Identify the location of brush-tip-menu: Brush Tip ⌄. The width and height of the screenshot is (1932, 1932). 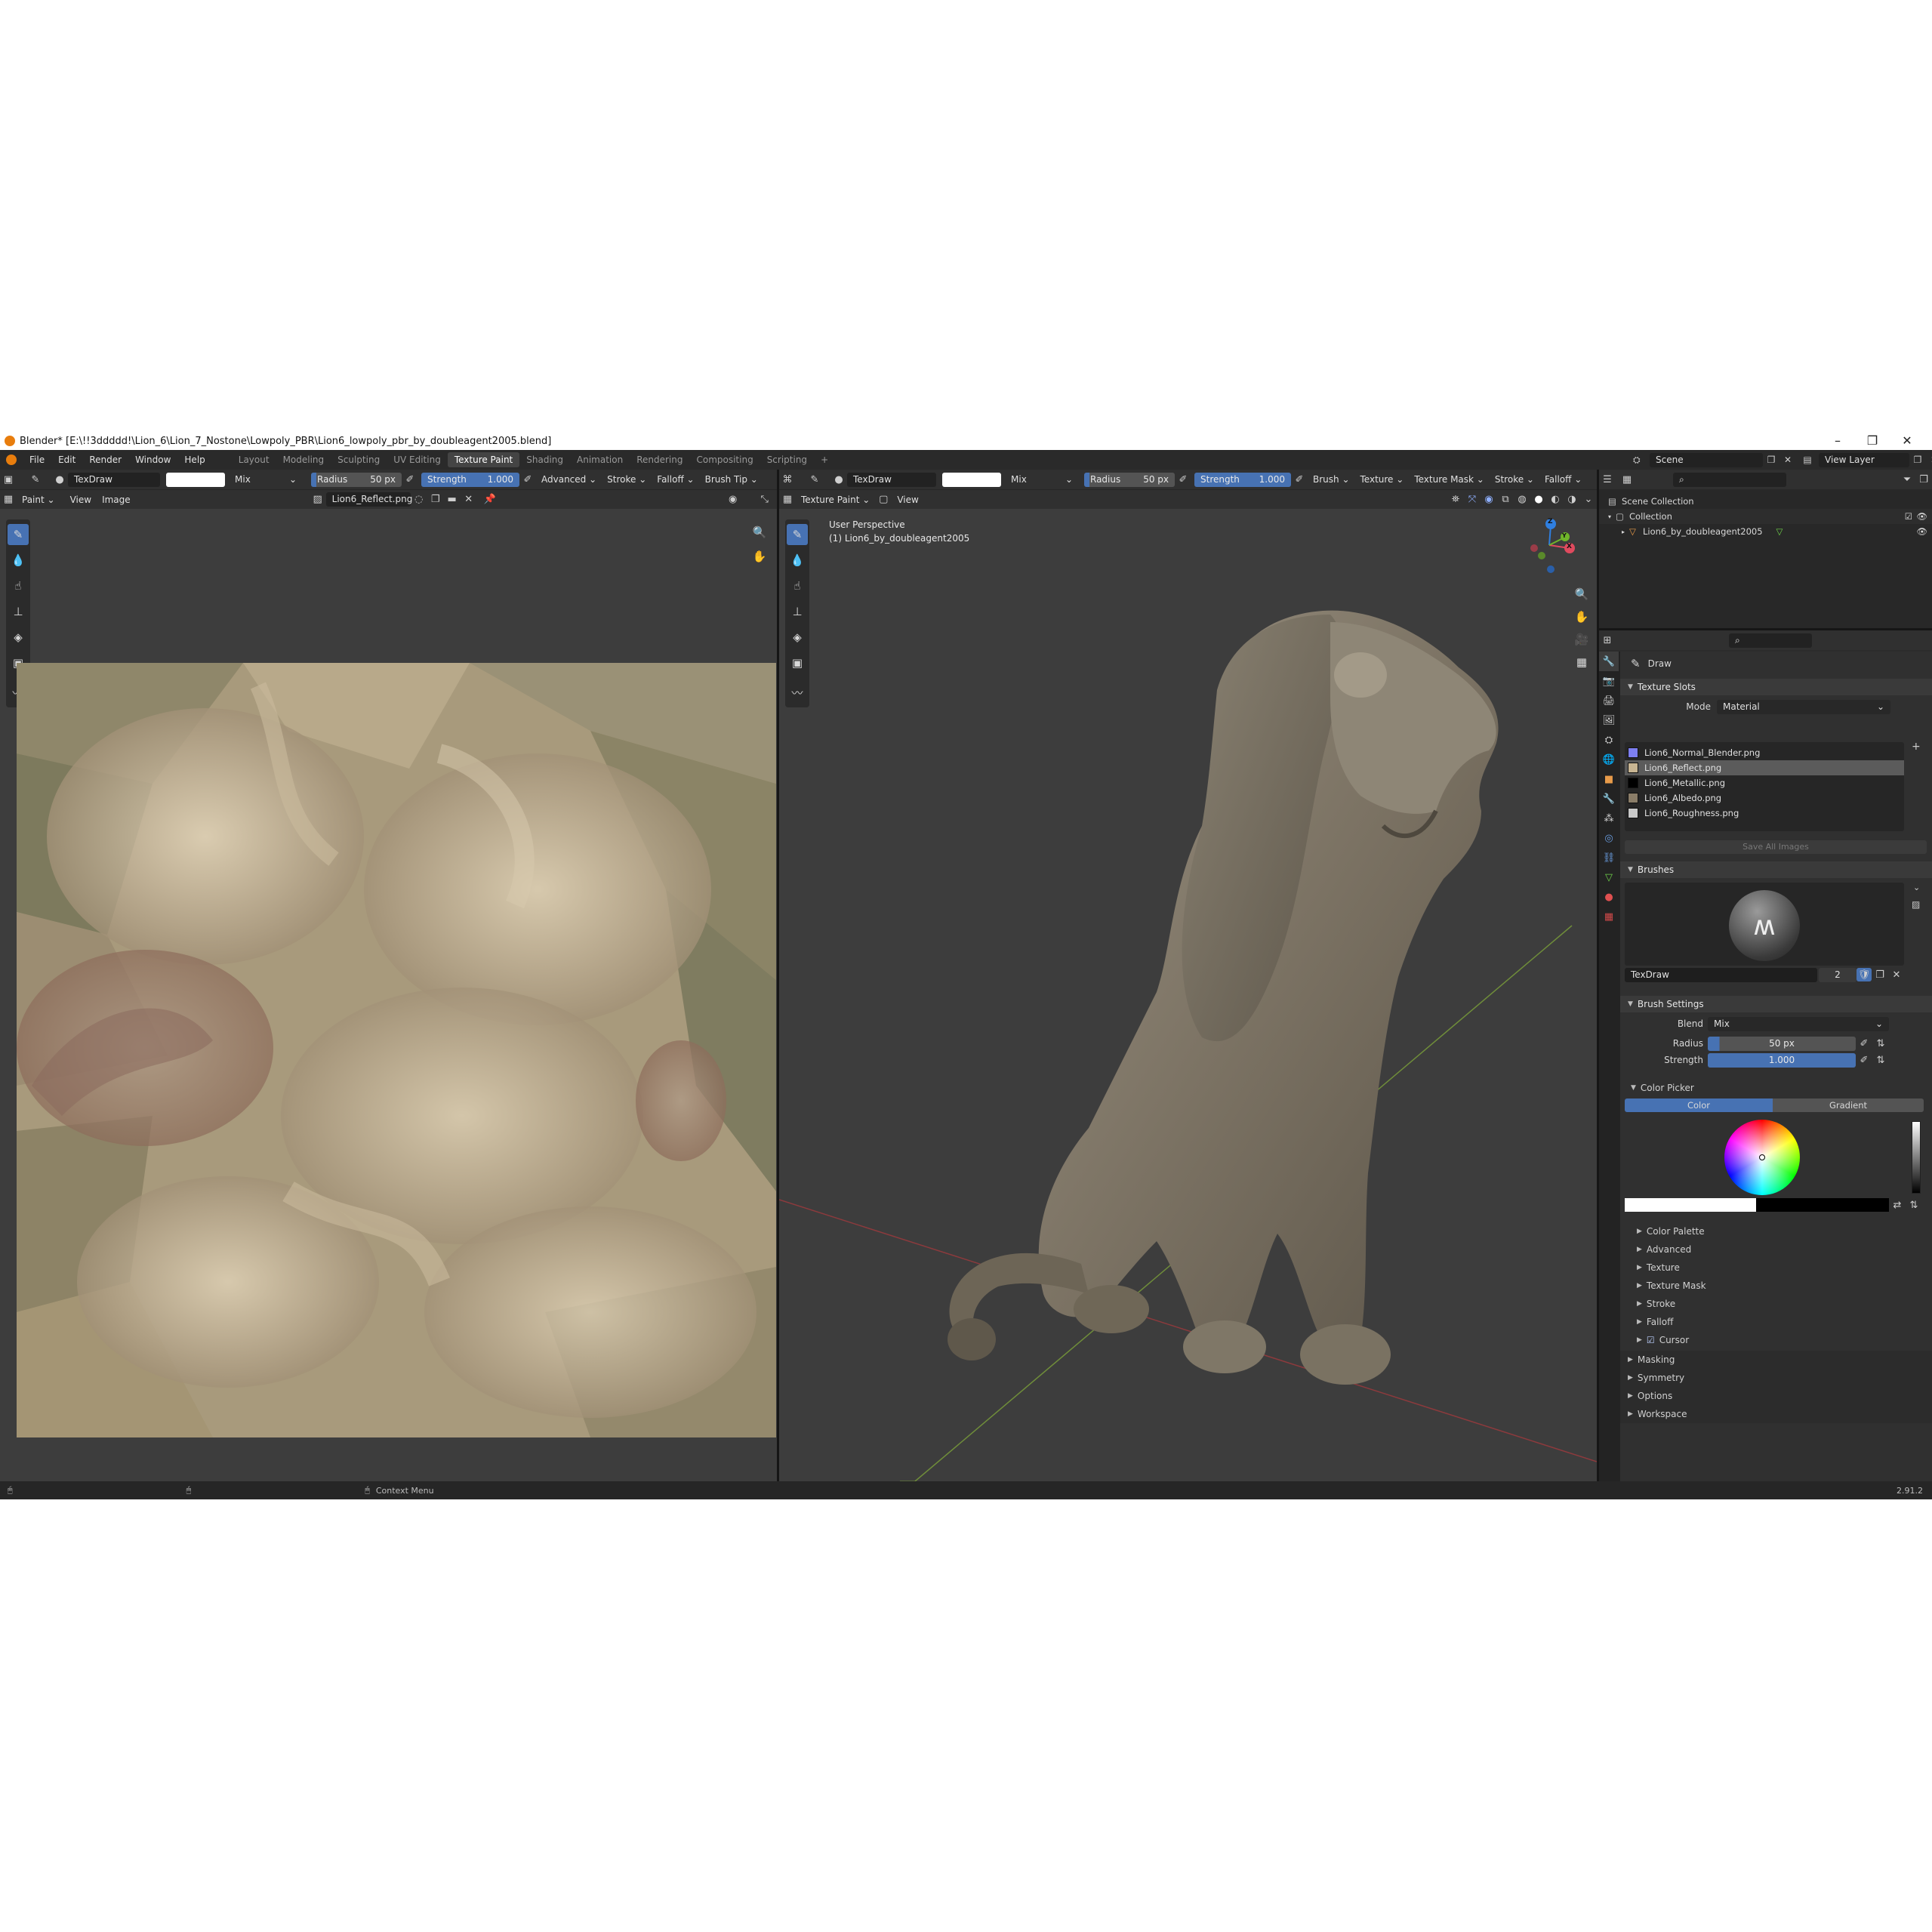
(731, 480).